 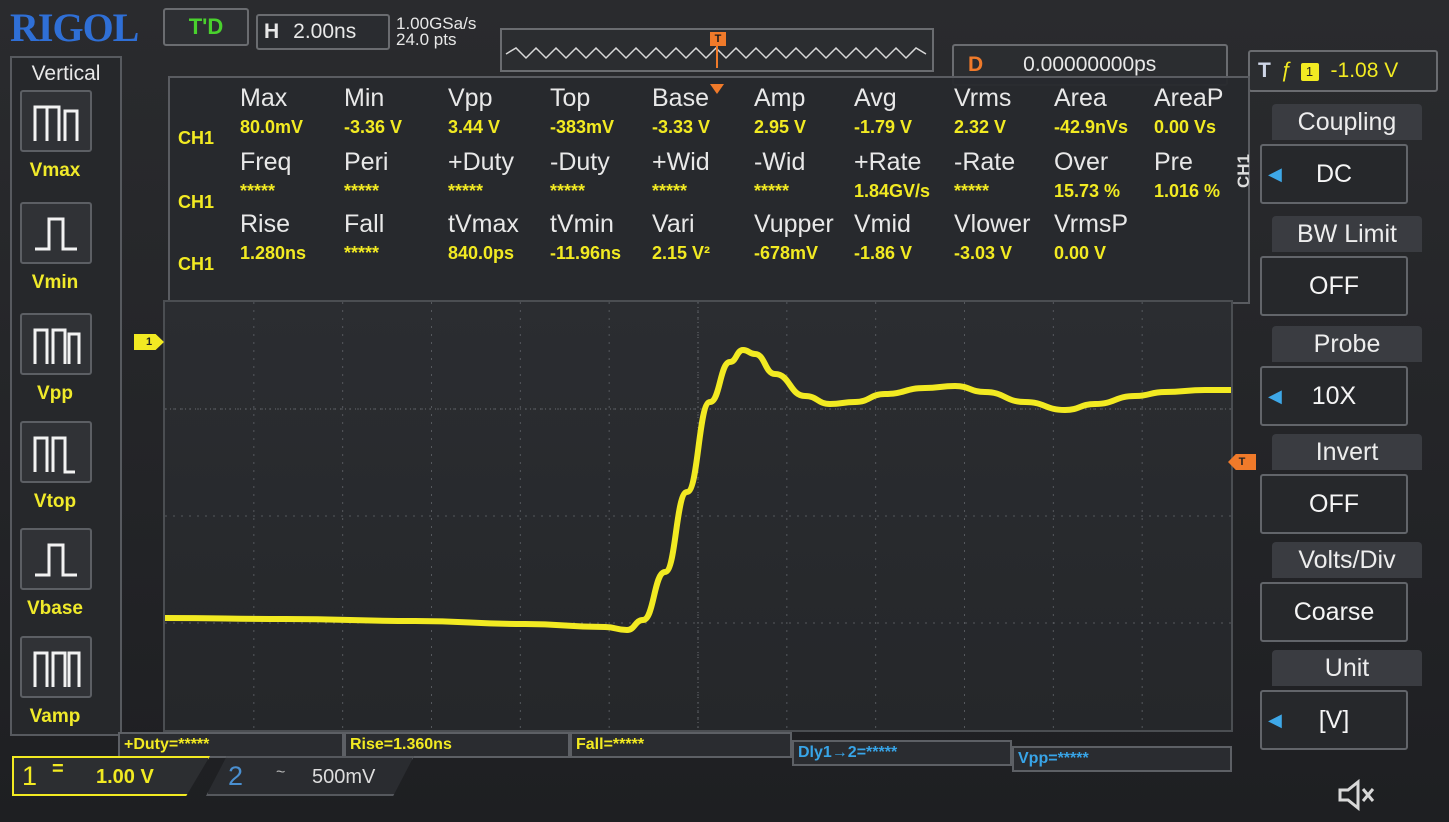 I want to click on measurement-value: -11.96ns, so click(x=586, y=253).